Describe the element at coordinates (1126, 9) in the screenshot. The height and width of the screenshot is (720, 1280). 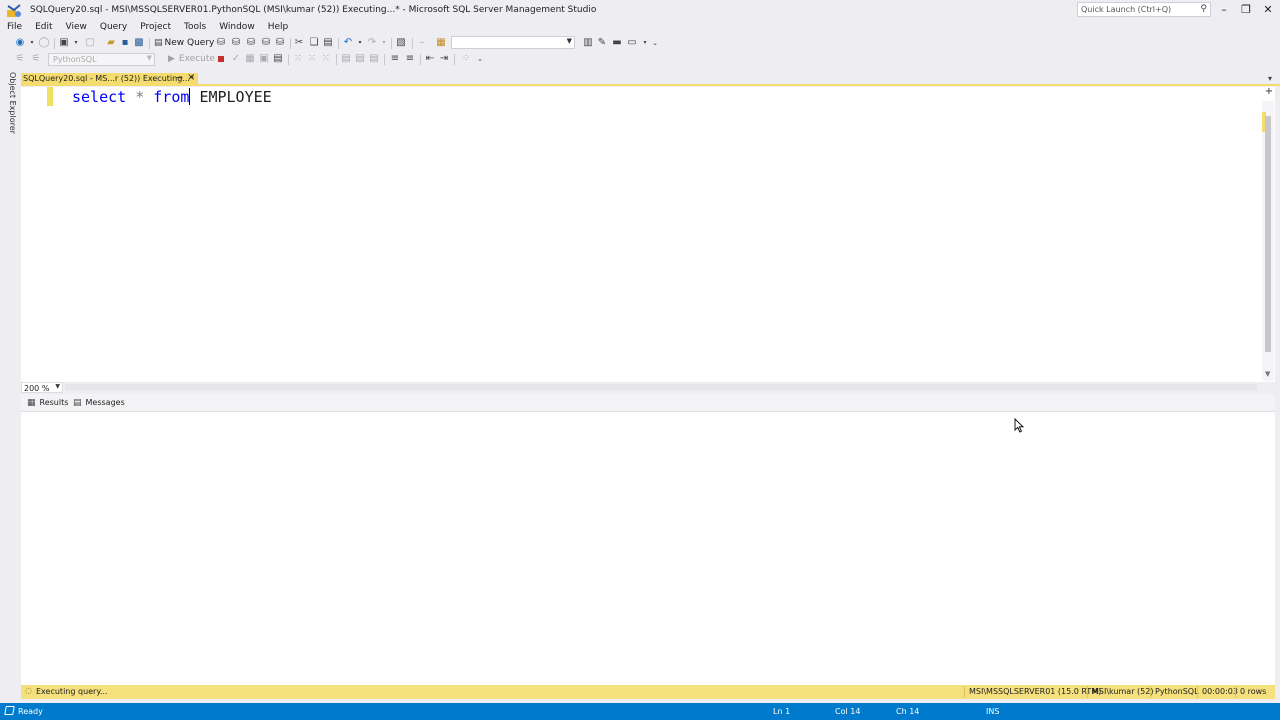
I see `quick-launch-placeholder: Quick Launch (Ctrl+Q)` at that location.